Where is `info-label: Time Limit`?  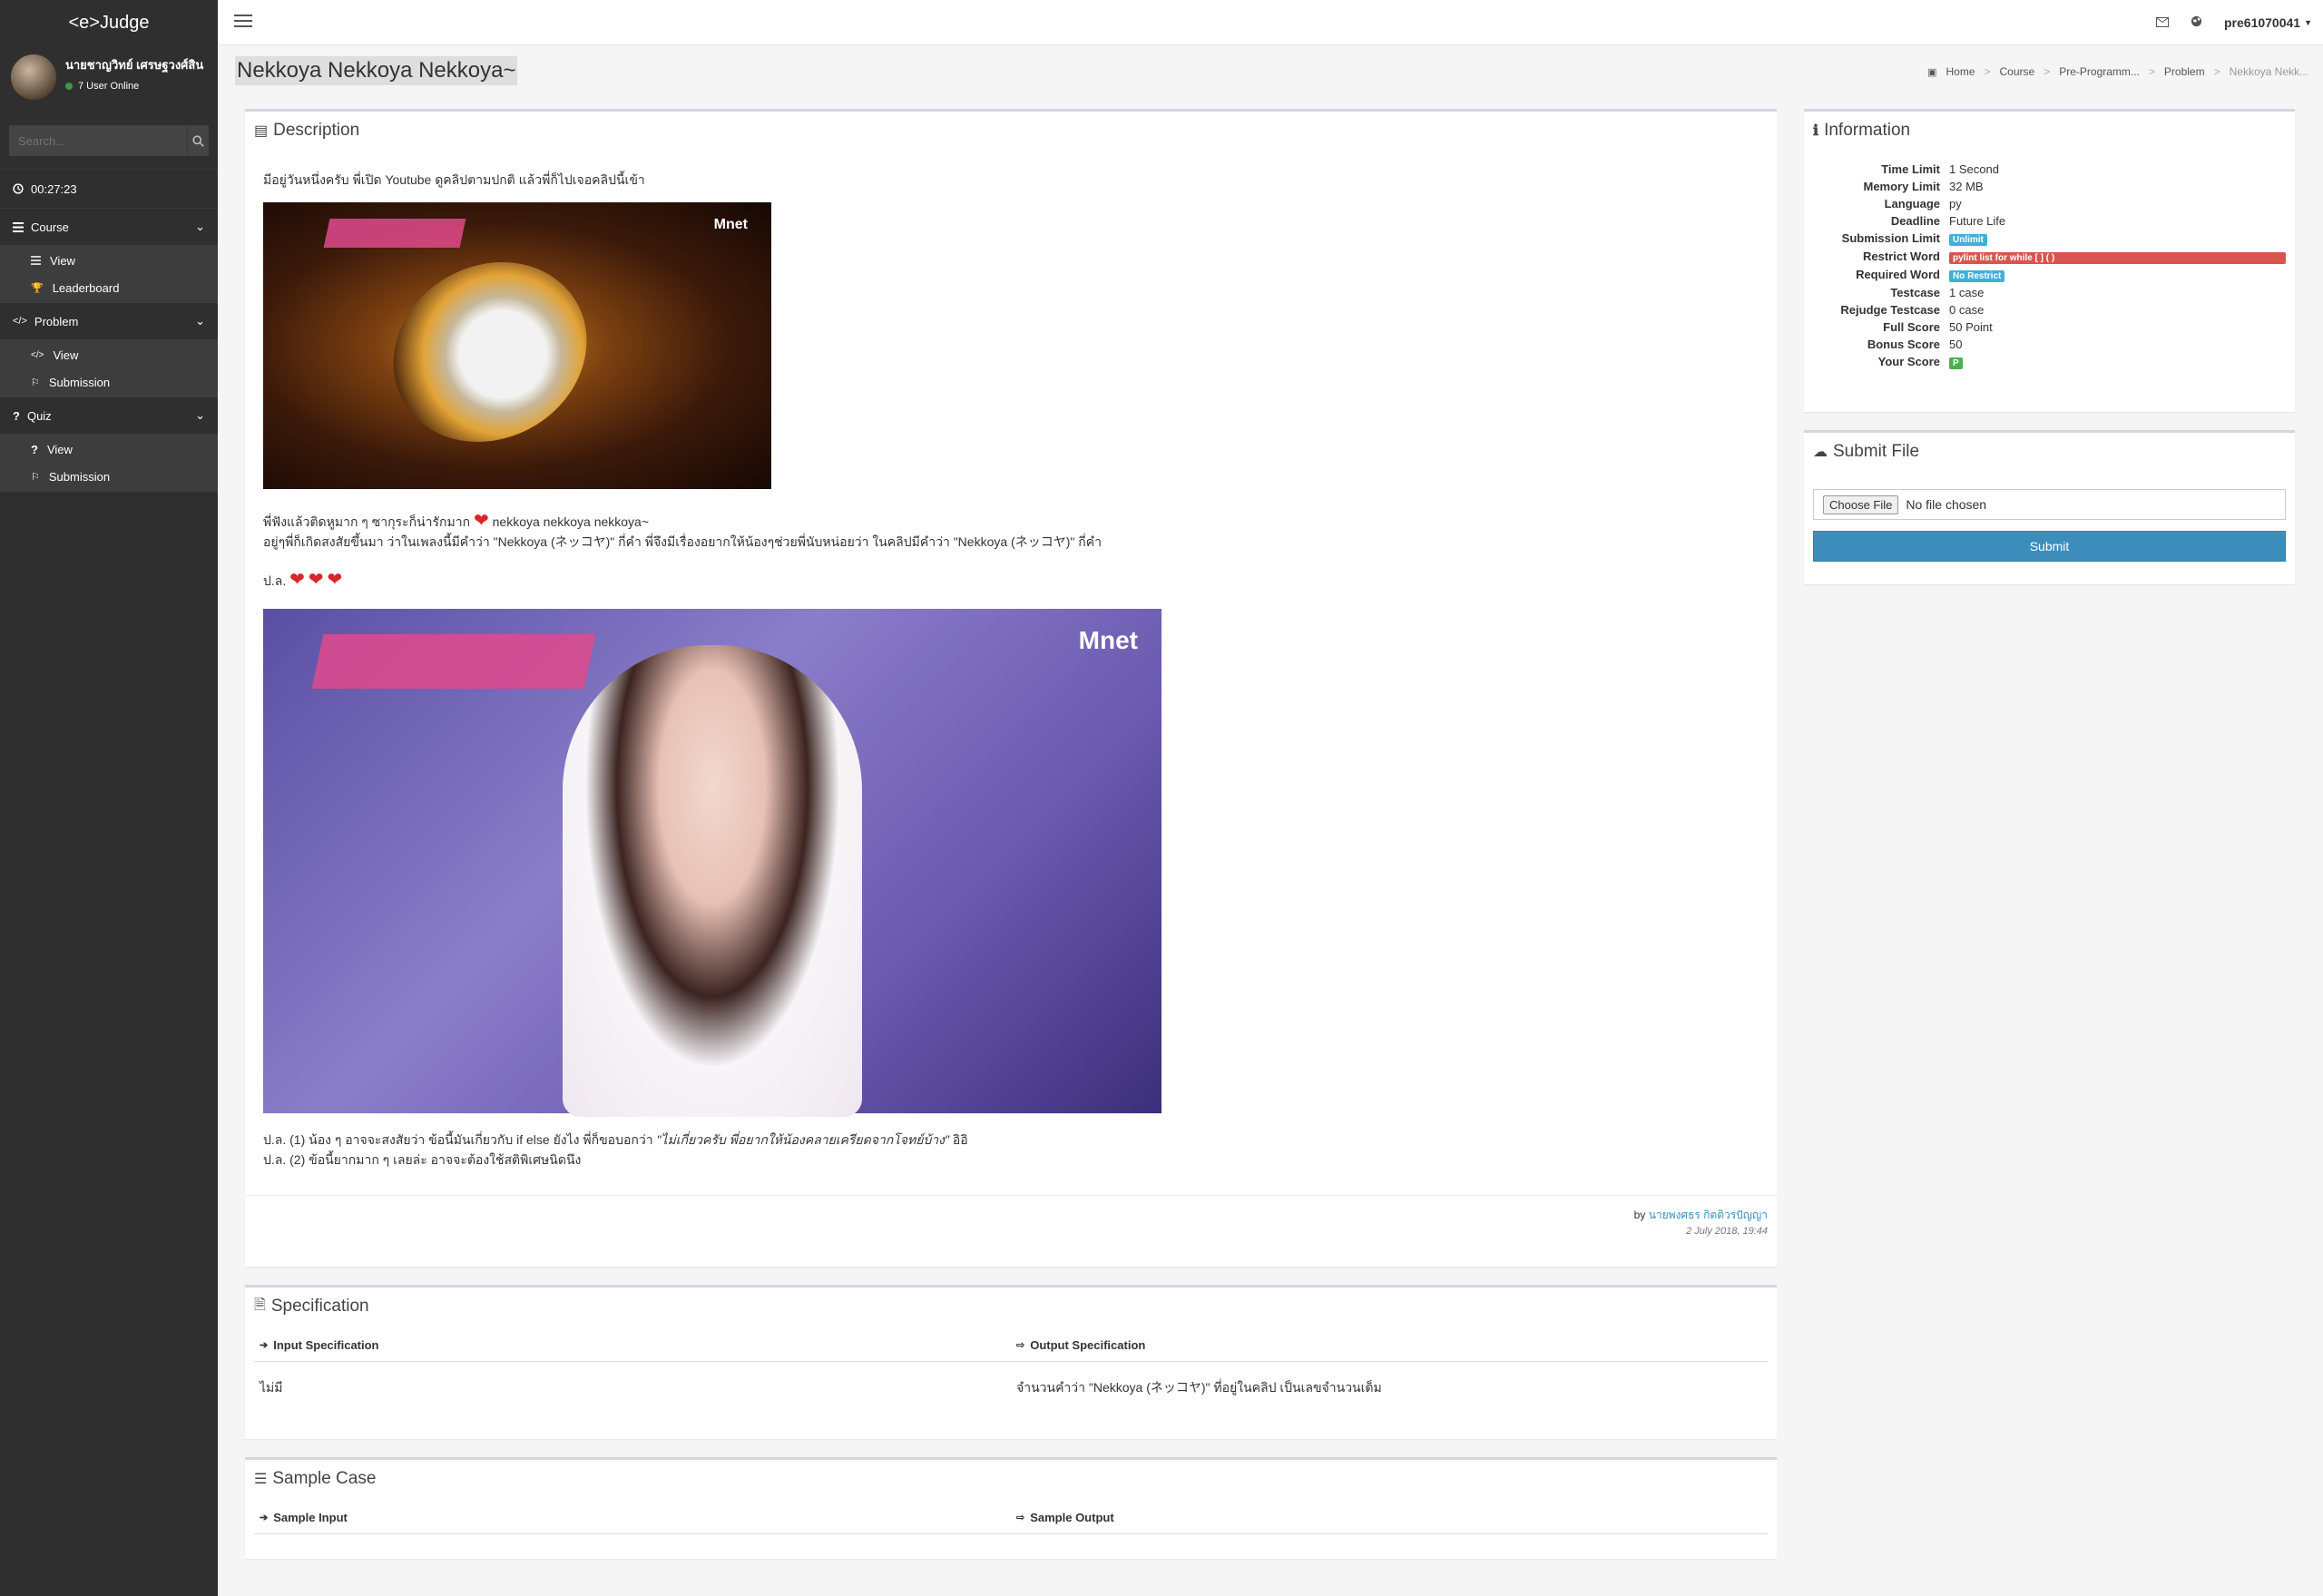
info-label: Time Limit is located at coordinates (1911, 169).